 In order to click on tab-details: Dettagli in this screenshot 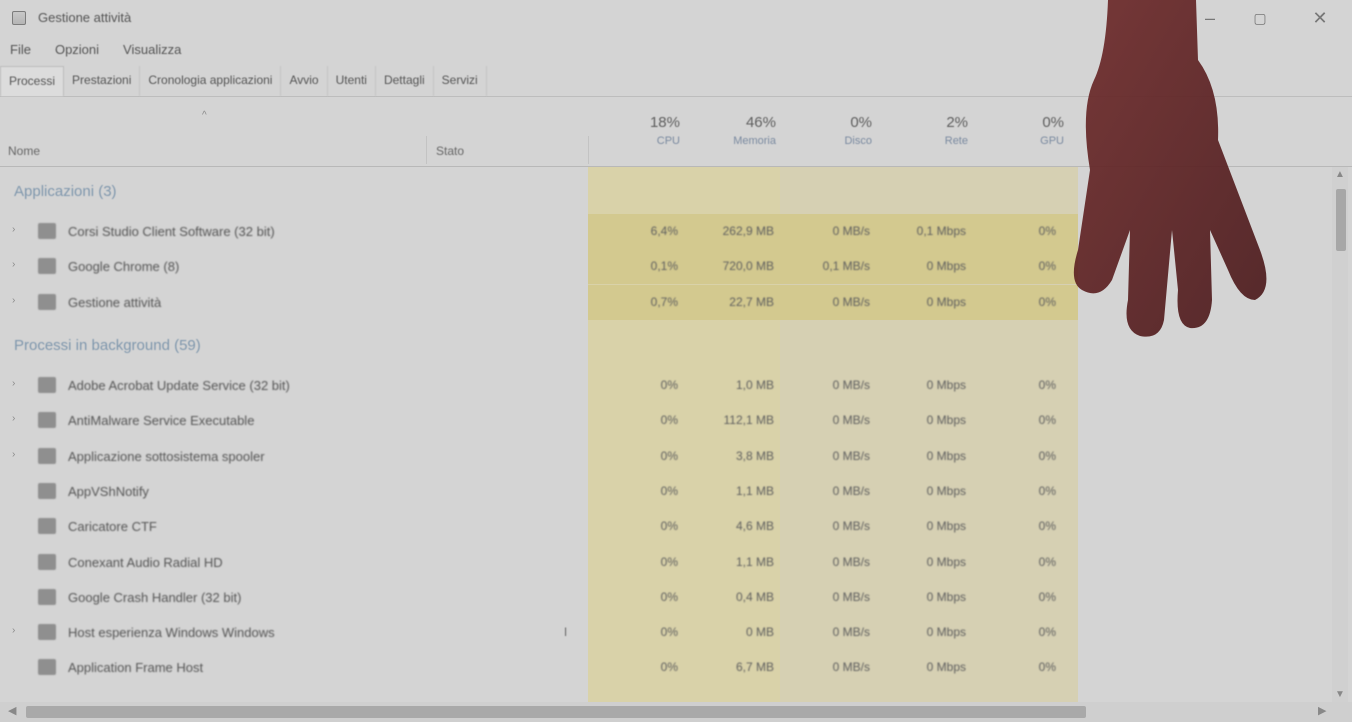, I will do `click(405, 81)`.